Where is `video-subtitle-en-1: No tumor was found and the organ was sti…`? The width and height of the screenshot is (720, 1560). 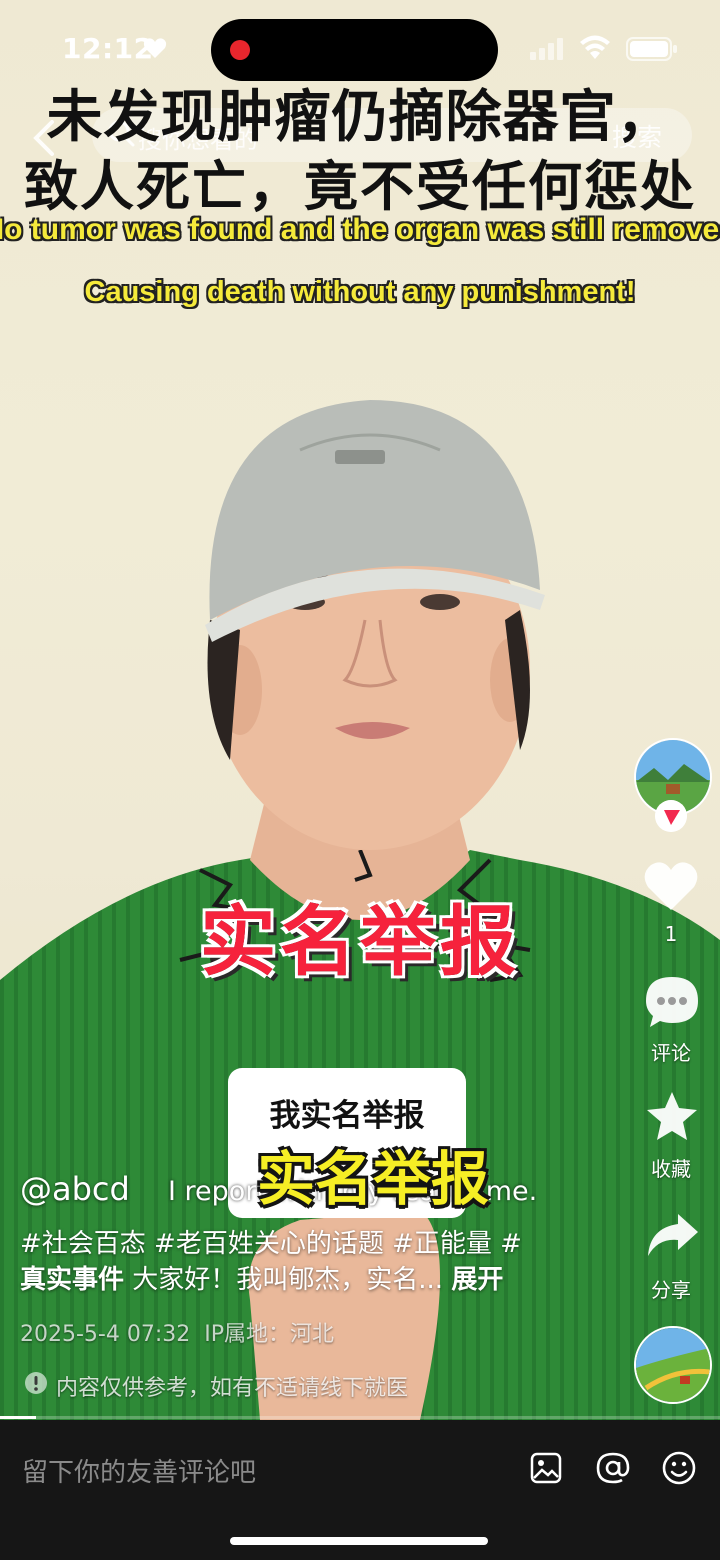 video-subtitle-en-1: No tumor was found and the organ was sti… is located at coordinates (360, 229).